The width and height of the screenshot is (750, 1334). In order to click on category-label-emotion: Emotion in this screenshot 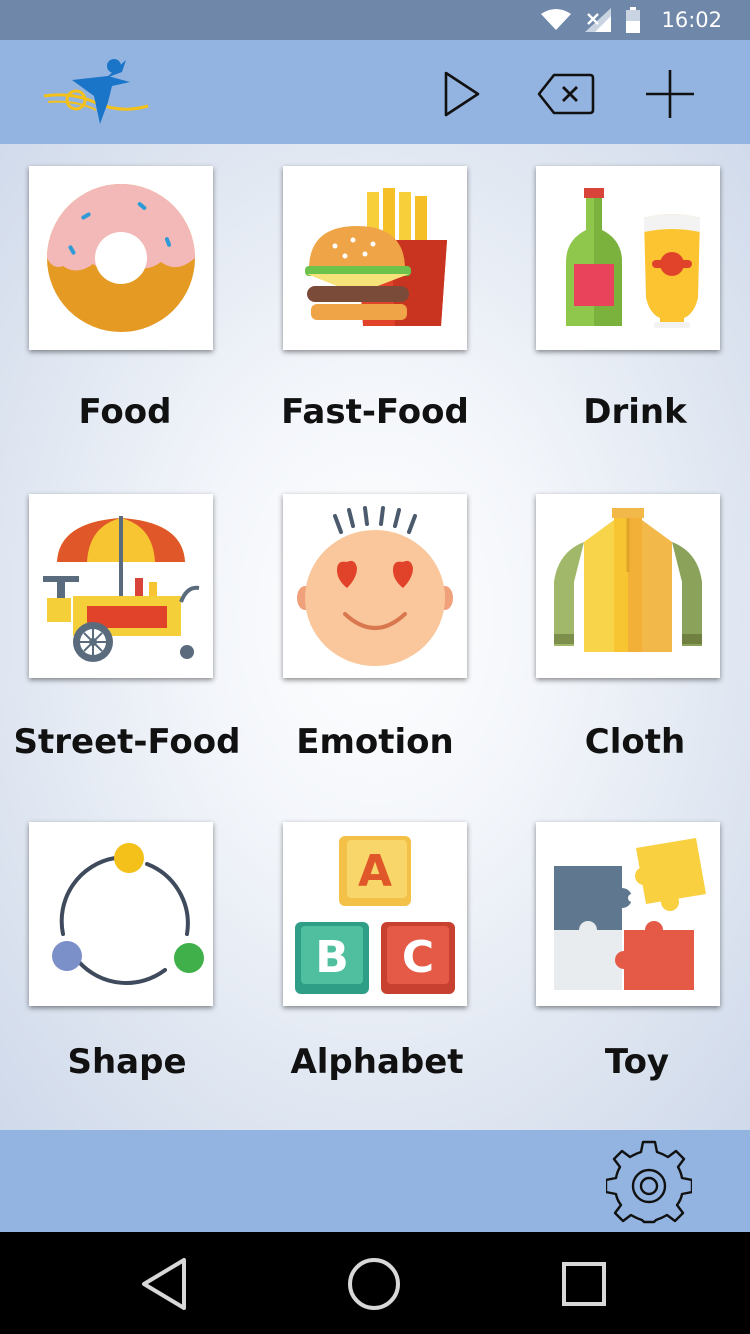, I will do `click(375, 742)`.